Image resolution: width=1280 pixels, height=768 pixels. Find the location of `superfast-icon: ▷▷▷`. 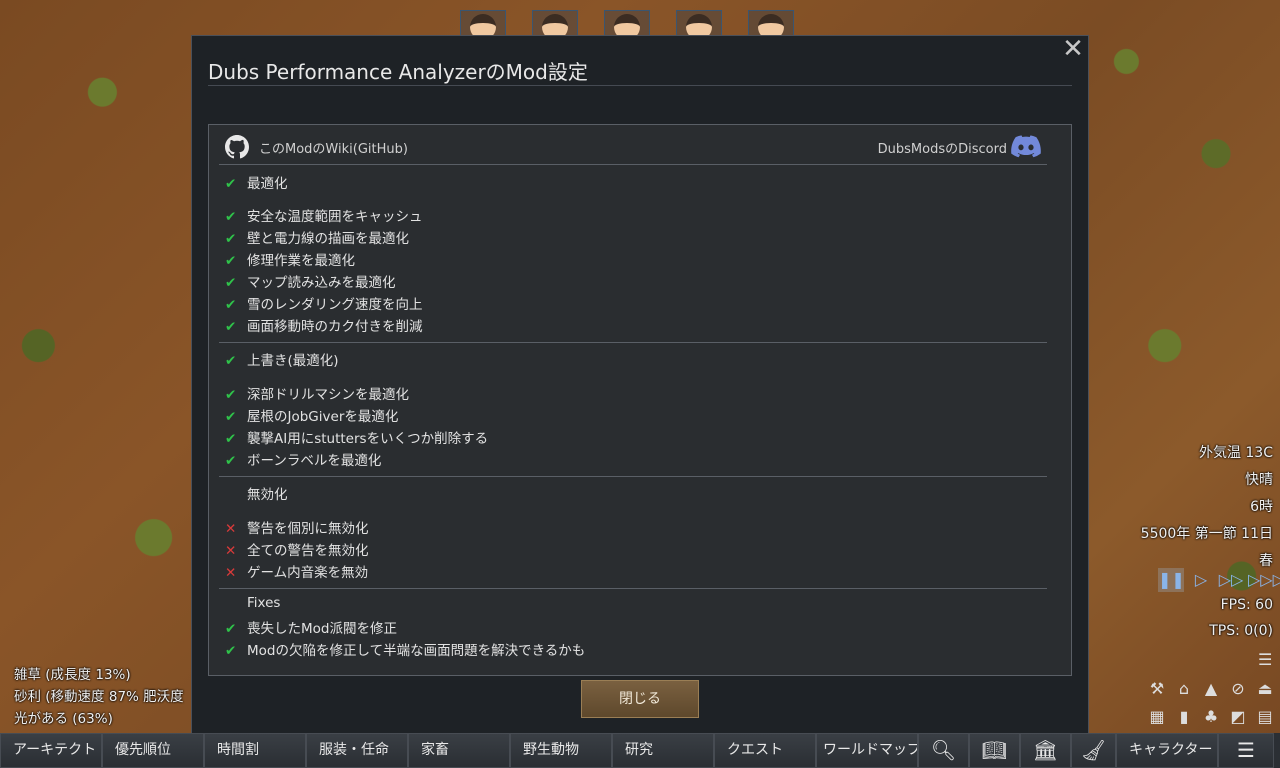

superfast-icon: ▷▷▷ is located at coordinates (1264, 580).